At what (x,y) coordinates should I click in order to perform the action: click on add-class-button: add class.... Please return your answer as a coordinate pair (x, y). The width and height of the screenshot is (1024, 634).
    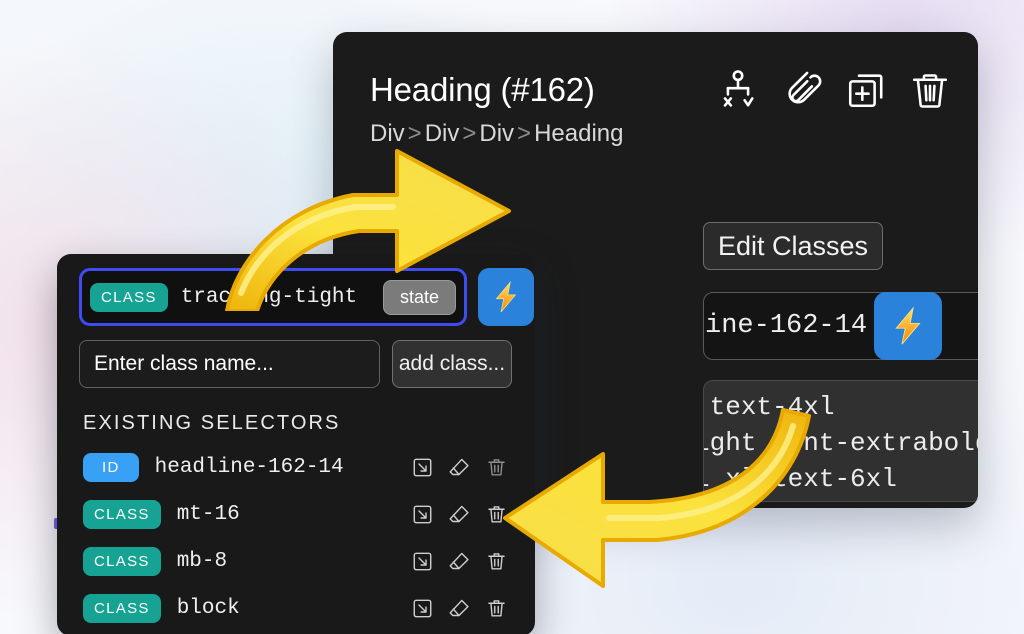
    Looking at the image, I should click on (452, 364).